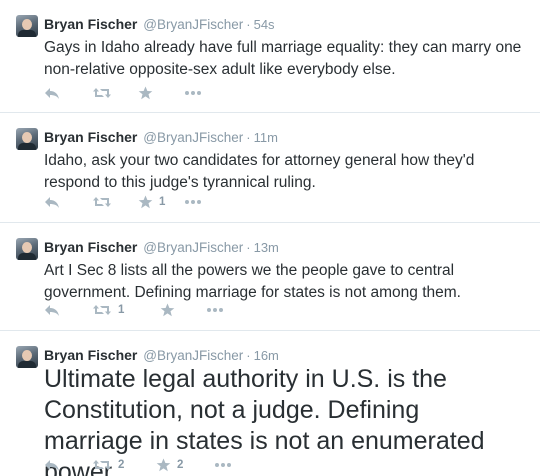 Image resolution: width=540 pixels, height=476 pixels. I want to click on tweet-header: Bryan Fischer @BryanJFischer · 54s, so click(159, 24).